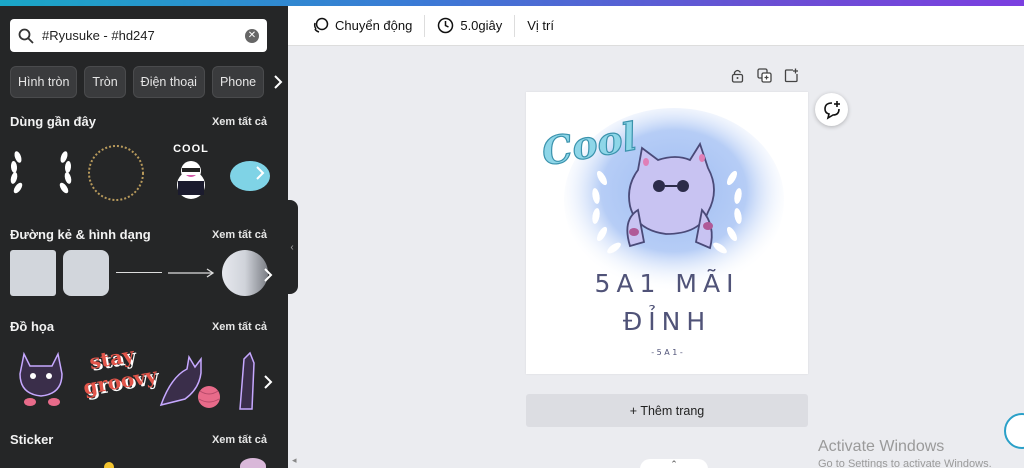 The image size is (1024, 468). I want to click on clock-icon, so click(446, 25).